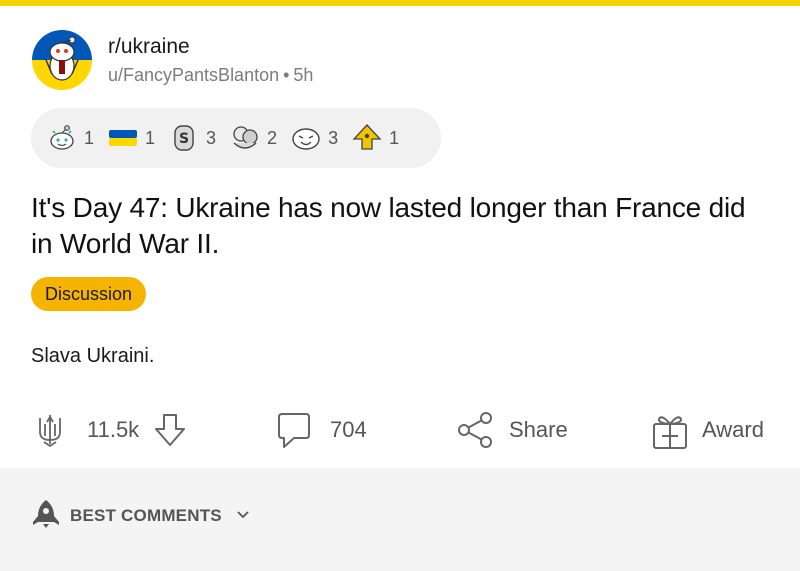 The width and height of the screenshot is (800, 571). I want to click on upvote-trident-icon, so click(50, 430).